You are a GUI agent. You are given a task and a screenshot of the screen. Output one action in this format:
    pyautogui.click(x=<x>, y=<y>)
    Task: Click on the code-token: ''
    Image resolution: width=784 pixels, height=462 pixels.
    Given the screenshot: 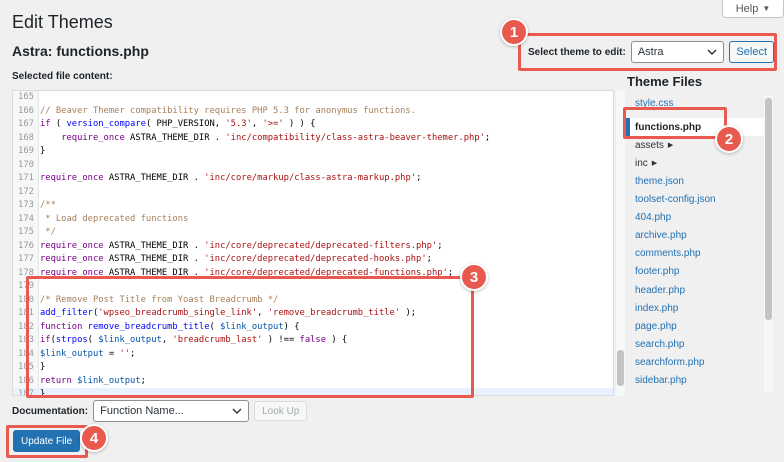 What is the action you would take?
    pyautogui.click(x=125, y=353)
    